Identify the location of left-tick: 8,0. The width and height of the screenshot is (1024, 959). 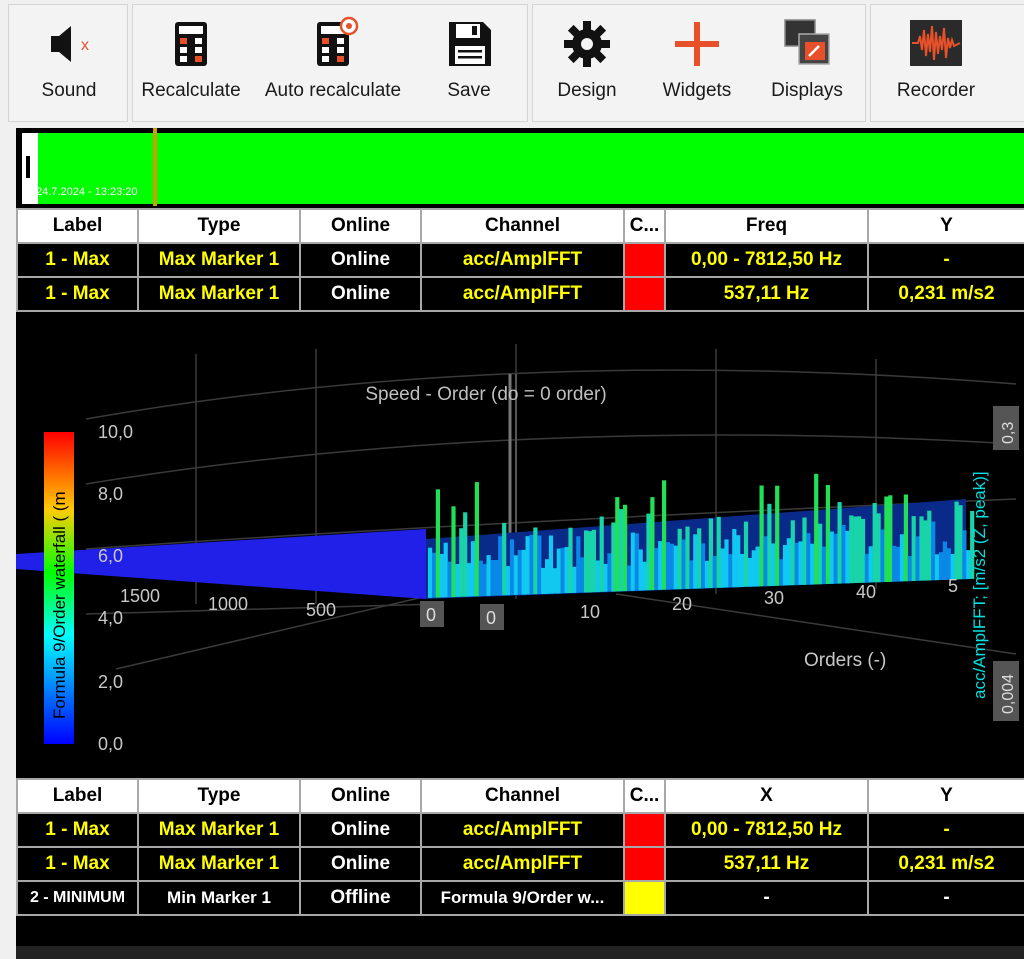
(110, 494).